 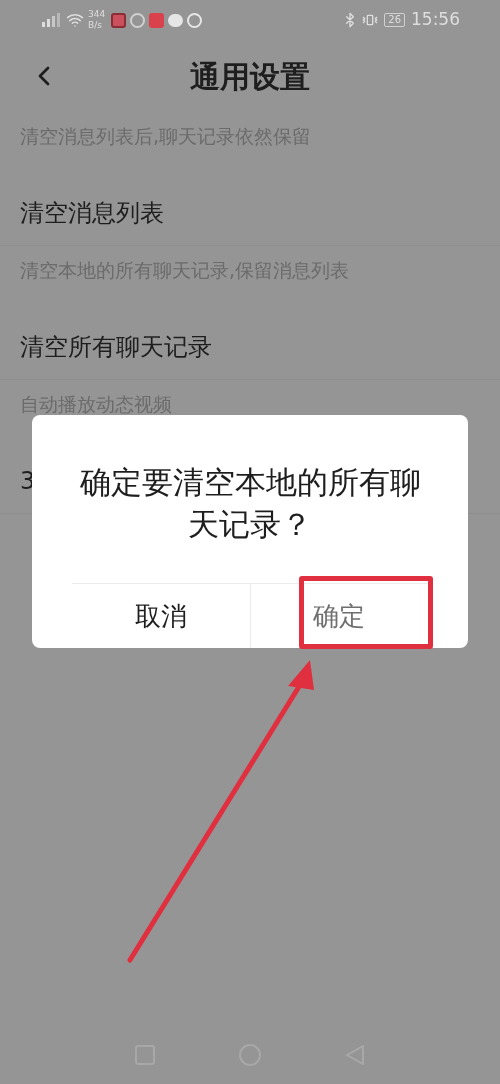 I want to click on setting-item: 清空消息列表, so click(x=92, y=213).